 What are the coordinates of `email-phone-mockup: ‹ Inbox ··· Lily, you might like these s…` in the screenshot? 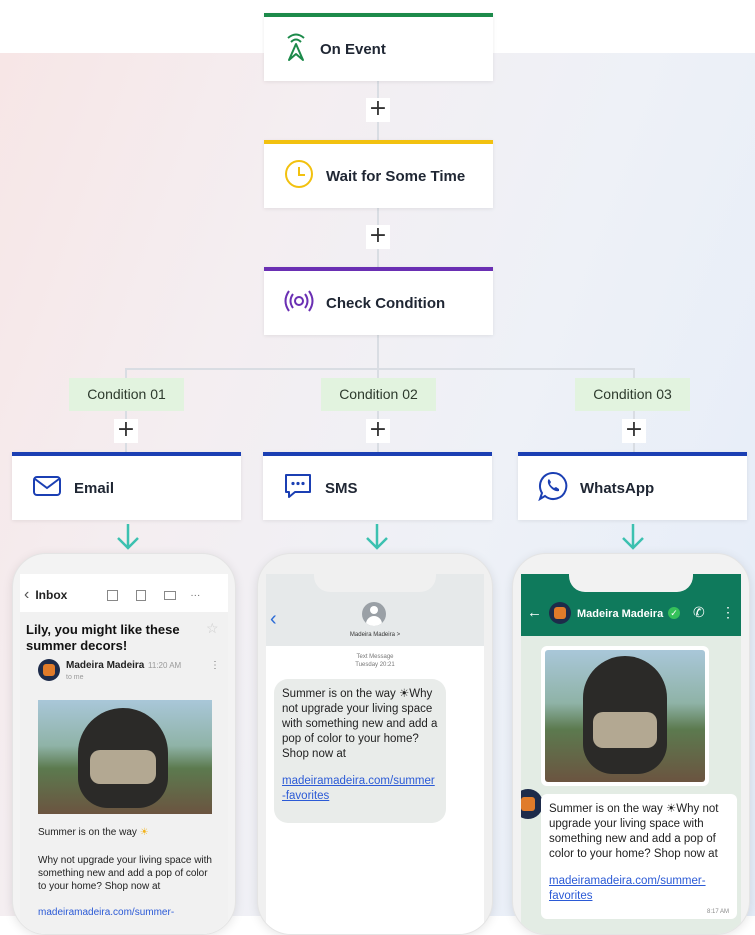 It's located at (124, 744).